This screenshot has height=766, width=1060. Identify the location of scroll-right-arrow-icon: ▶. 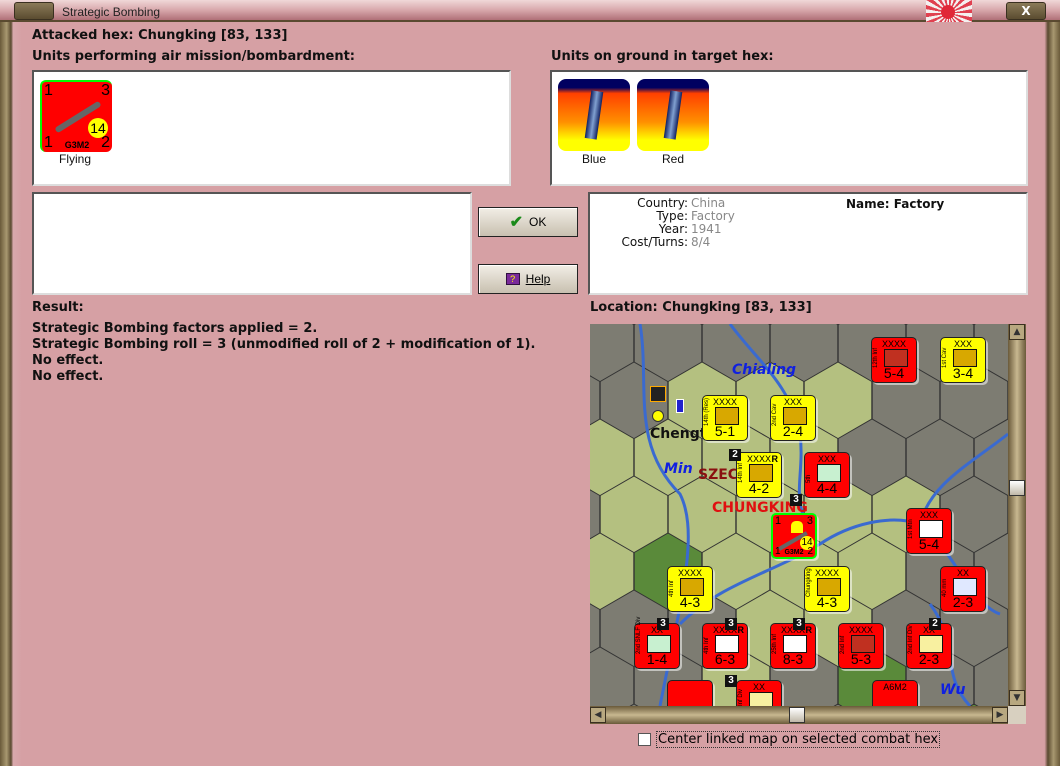
(1000, 715).